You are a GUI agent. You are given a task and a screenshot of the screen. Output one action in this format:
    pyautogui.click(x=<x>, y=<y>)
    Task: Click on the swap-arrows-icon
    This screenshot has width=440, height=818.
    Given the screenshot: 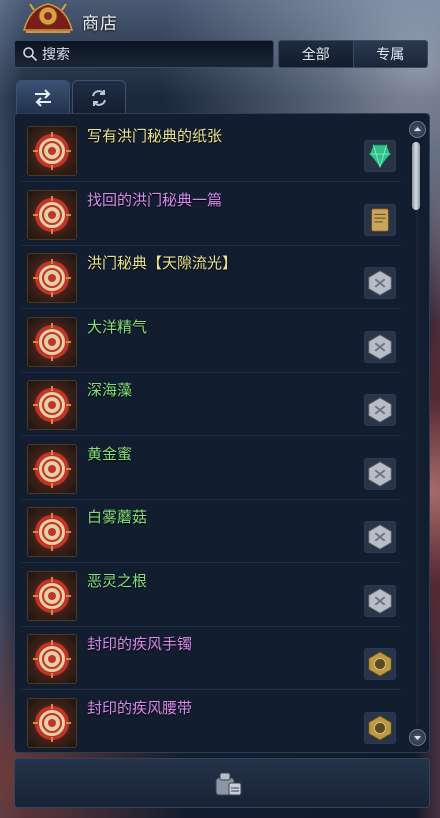 What is the action you would take?
    pyautogui.click(x=43, y=97)
    